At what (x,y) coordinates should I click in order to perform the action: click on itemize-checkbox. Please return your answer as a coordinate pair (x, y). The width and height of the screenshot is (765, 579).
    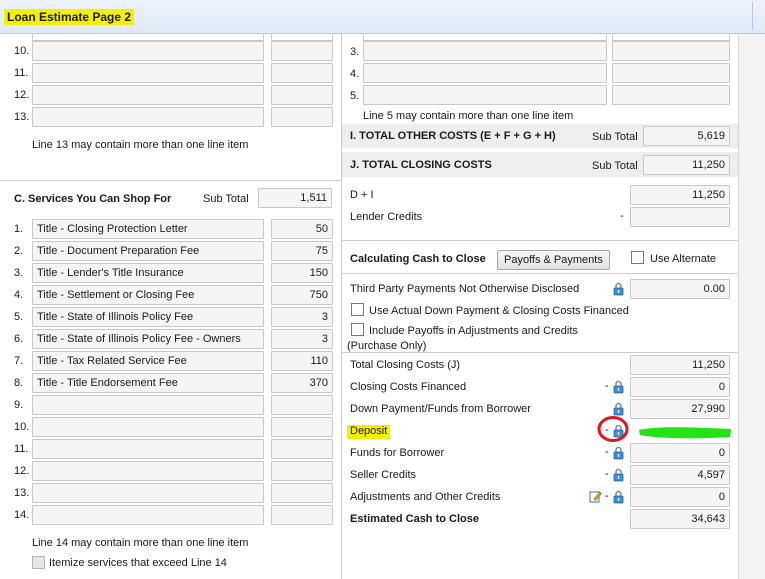
    Looking at the image, I should click on (38, 562).